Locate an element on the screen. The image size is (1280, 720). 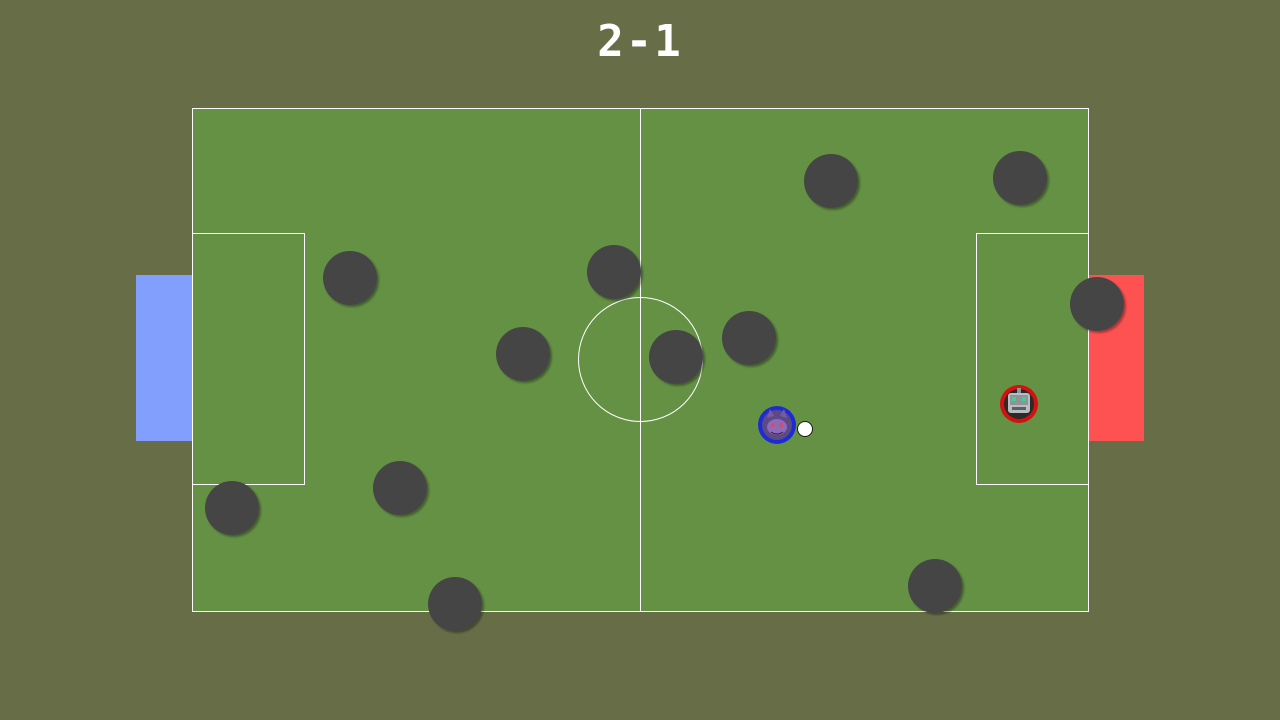
home-player is located at coordinates (777, 425).